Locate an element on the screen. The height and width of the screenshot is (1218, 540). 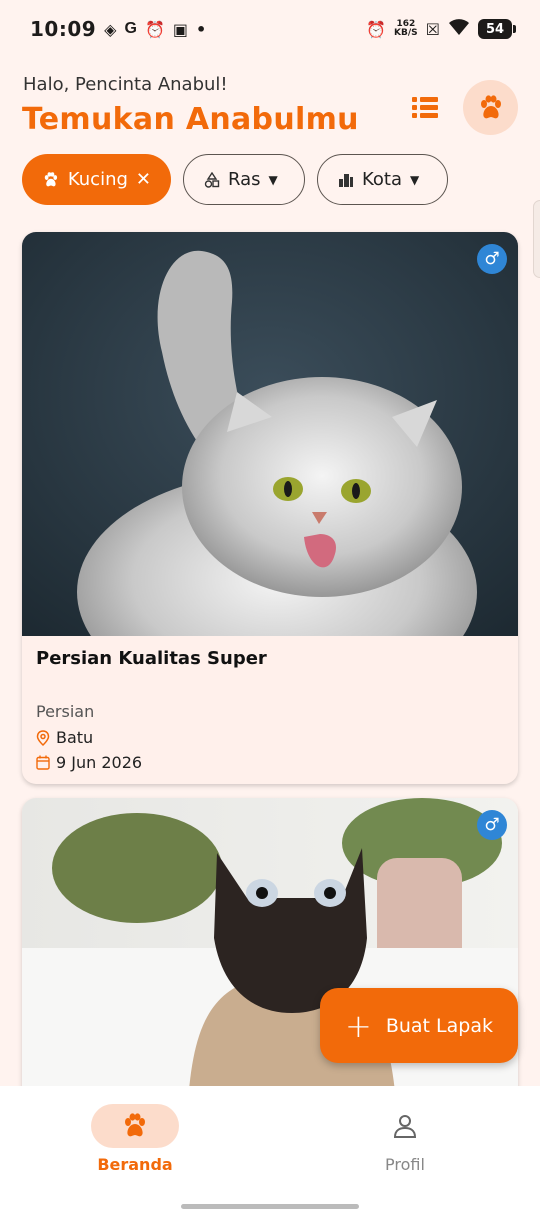
clock: 10:09 is located at coordinates (63, 29).